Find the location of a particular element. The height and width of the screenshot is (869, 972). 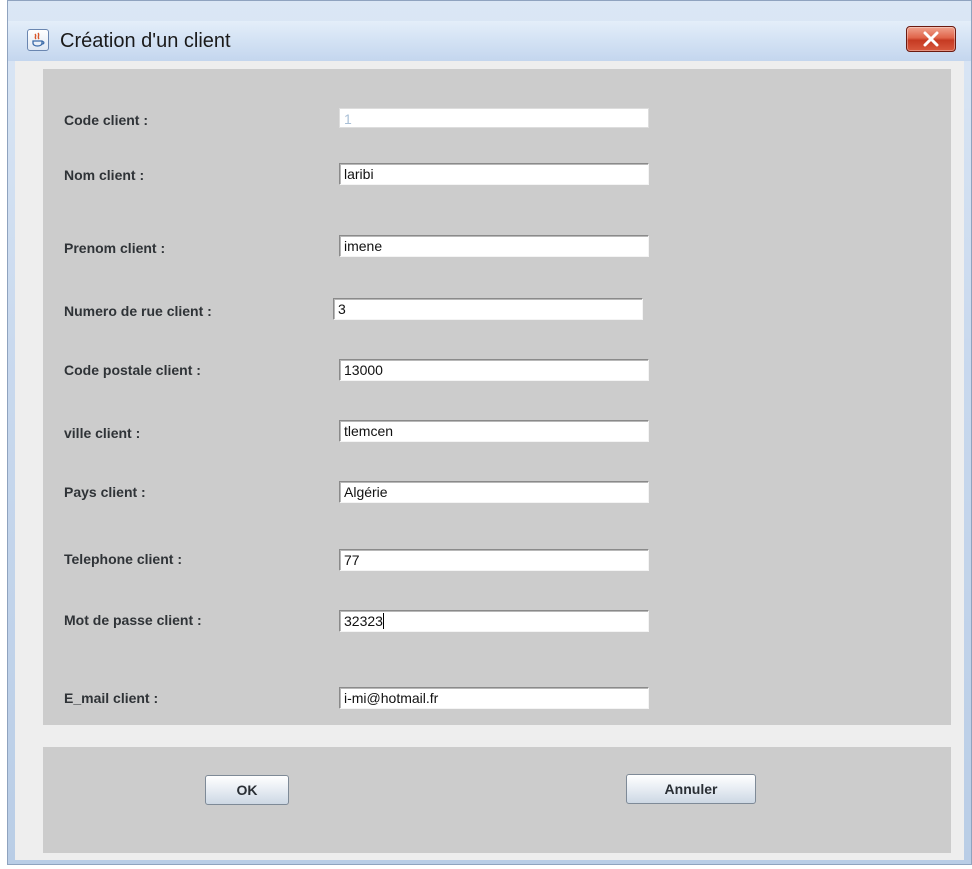

label-prenom-client: Prenom client : is located at coordinates (115, 248).